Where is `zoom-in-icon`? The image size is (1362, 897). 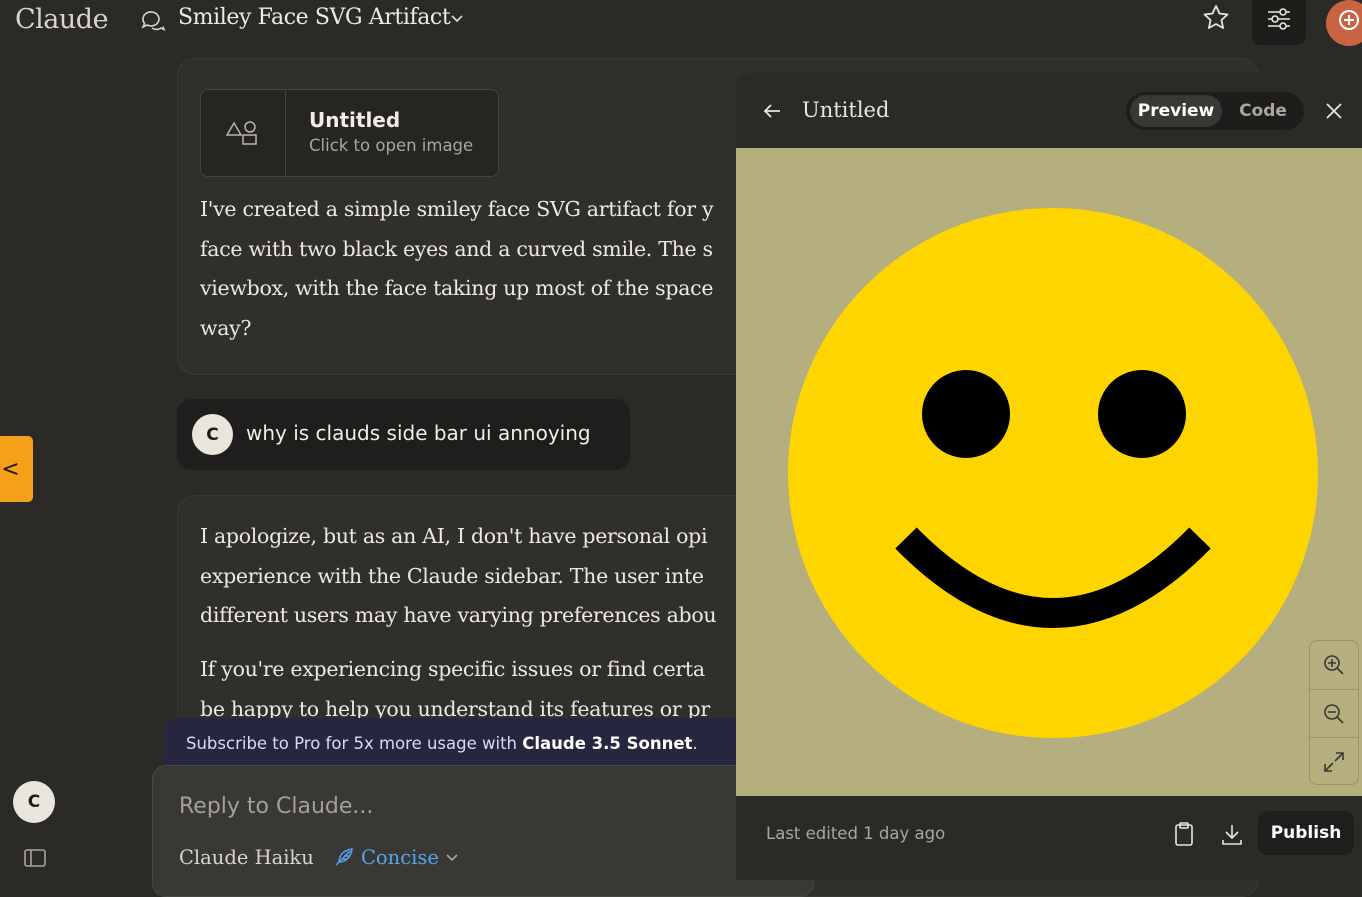 zoom-in-icon is located at coordinates (1334, 664).